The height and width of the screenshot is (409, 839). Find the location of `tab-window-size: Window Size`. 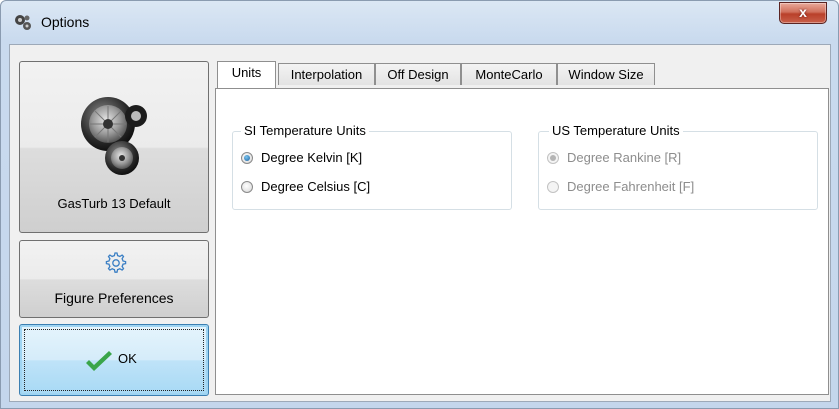

tab-window-size: Window Size is located at coordinates (606, 74).